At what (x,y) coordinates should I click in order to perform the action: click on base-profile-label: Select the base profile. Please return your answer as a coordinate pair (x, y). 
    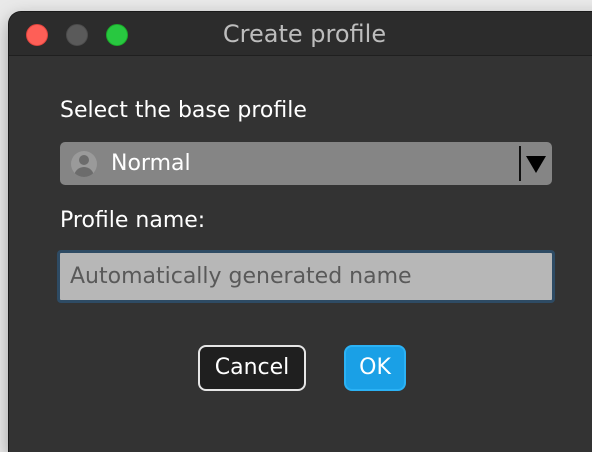
    Looking at the image, I should click on (183, 110).